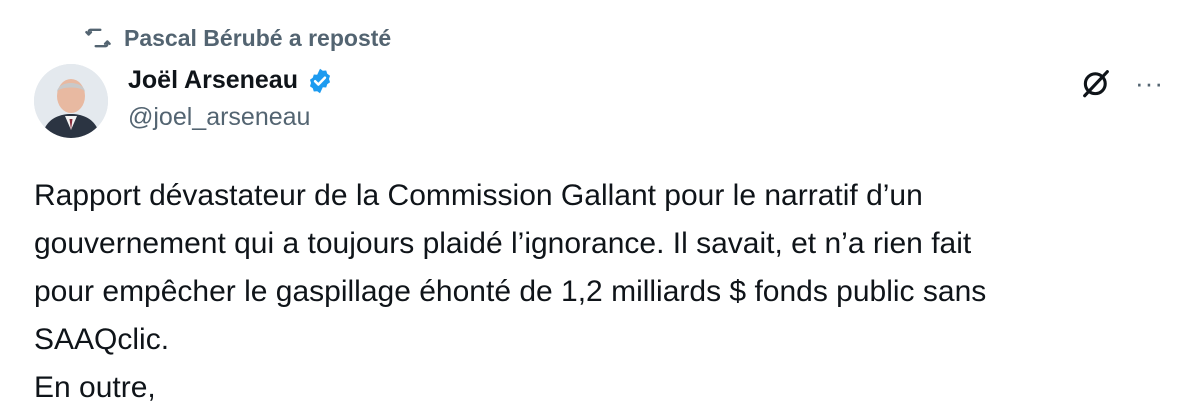 The height and width of the screenshot is (420, 1186). I want to click on author-handle: @joel_arseneau, so click(231, 117).